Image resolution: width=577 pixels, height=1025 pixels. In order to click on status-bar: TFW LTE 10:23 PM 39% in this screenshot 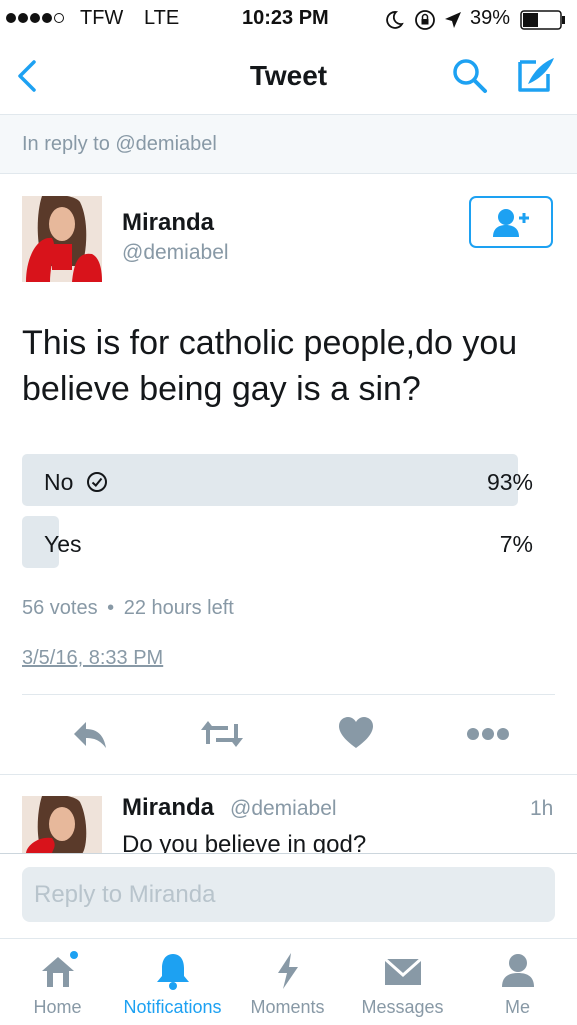, I will do `click(288, 19)`.